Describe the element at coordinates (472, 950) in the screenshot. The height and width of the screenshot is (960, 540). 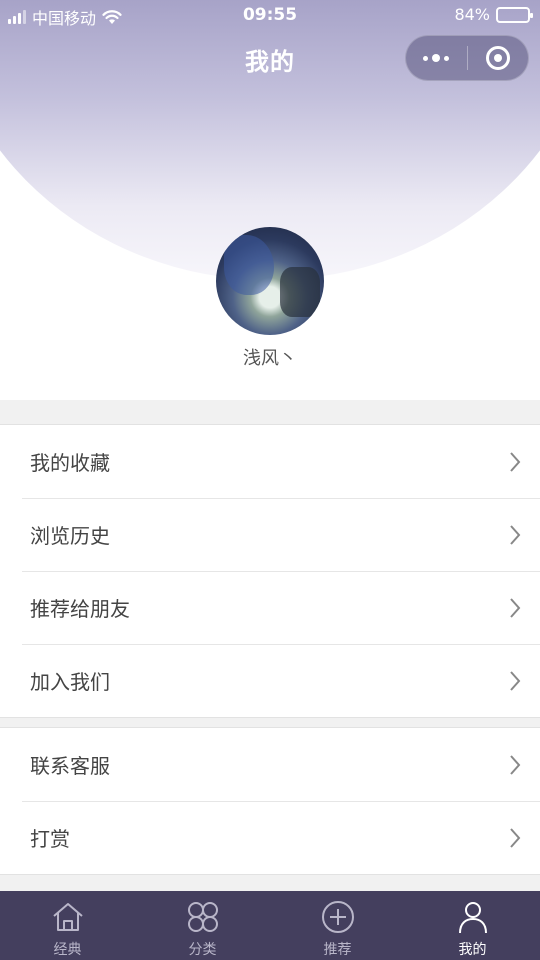
I see `tab-label: 我的` at that location.